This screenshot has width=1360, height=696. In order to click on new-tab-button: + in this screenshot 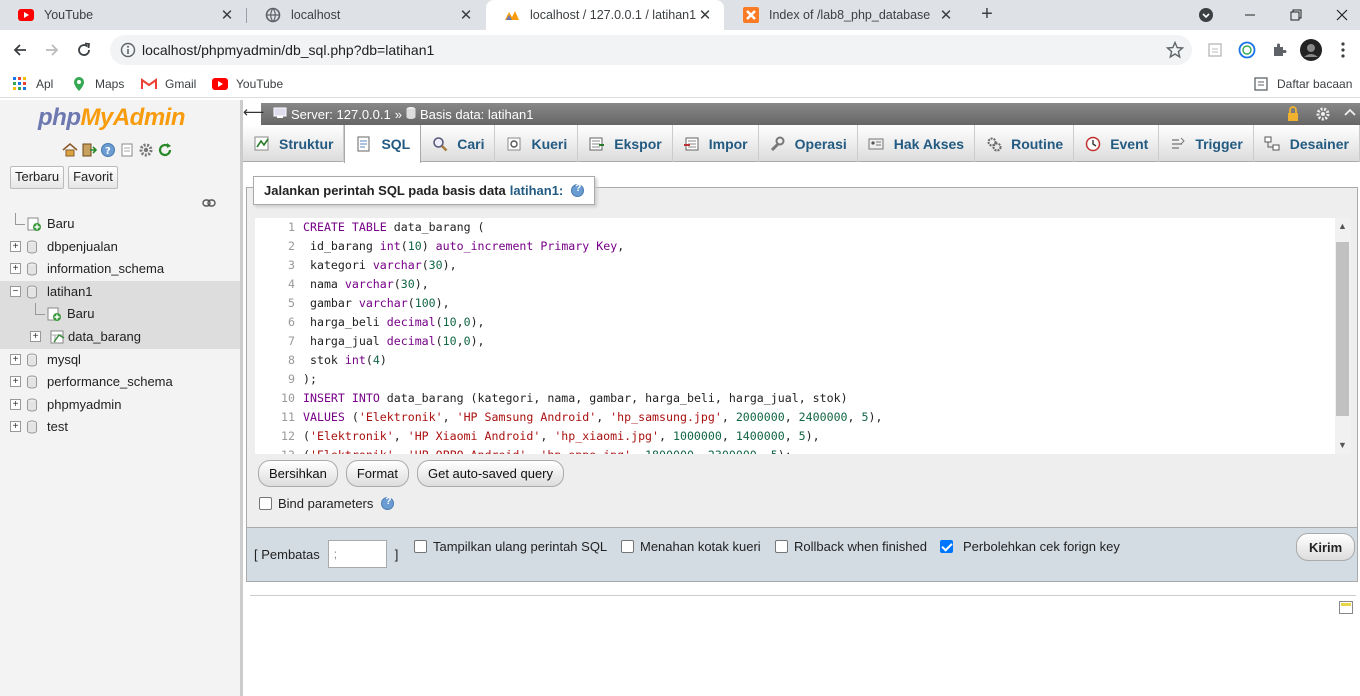, I will do `click(987, 15)`.